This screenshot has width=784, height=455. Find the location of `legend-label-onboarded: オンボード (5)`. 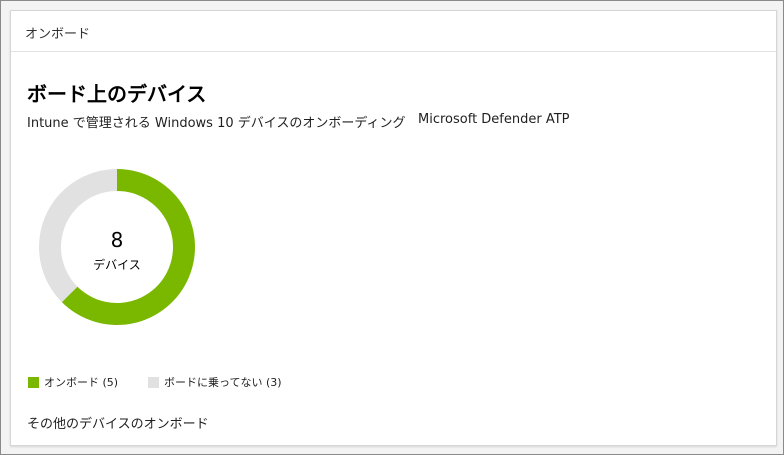

legend-label-onboarded: オンボード (5) is located at coordinates (81, 382).